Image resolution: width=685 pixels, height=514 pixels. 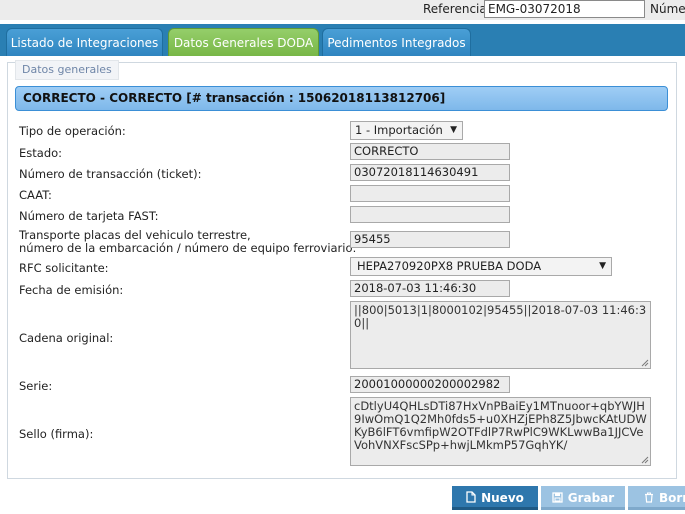 What do you see at coordinates (667, 9) in the screenshot?
I see `numero-label: Númer` at bounding box center [667, 9].